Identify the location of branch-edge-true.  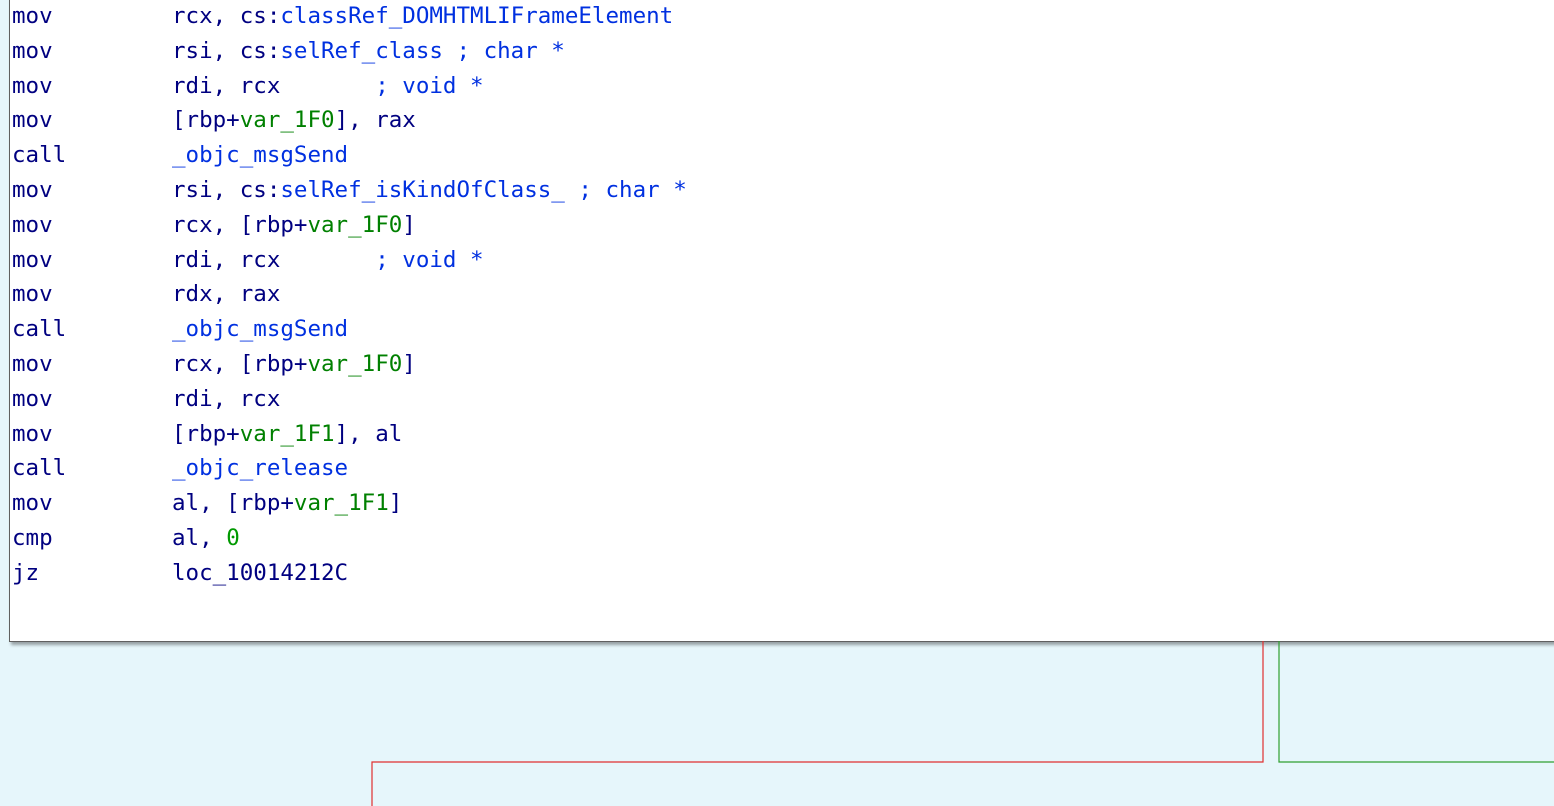
(1416, 702).